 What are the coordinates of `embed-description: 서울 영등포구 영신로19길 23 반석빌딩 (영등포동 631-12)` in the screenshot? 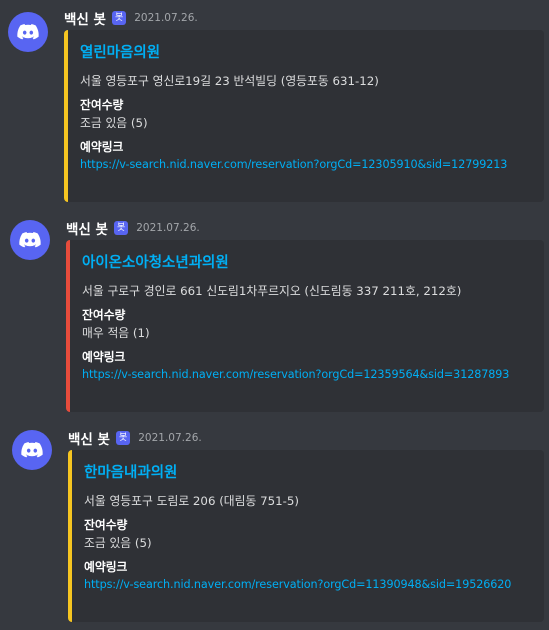 It's located at (229, 81).